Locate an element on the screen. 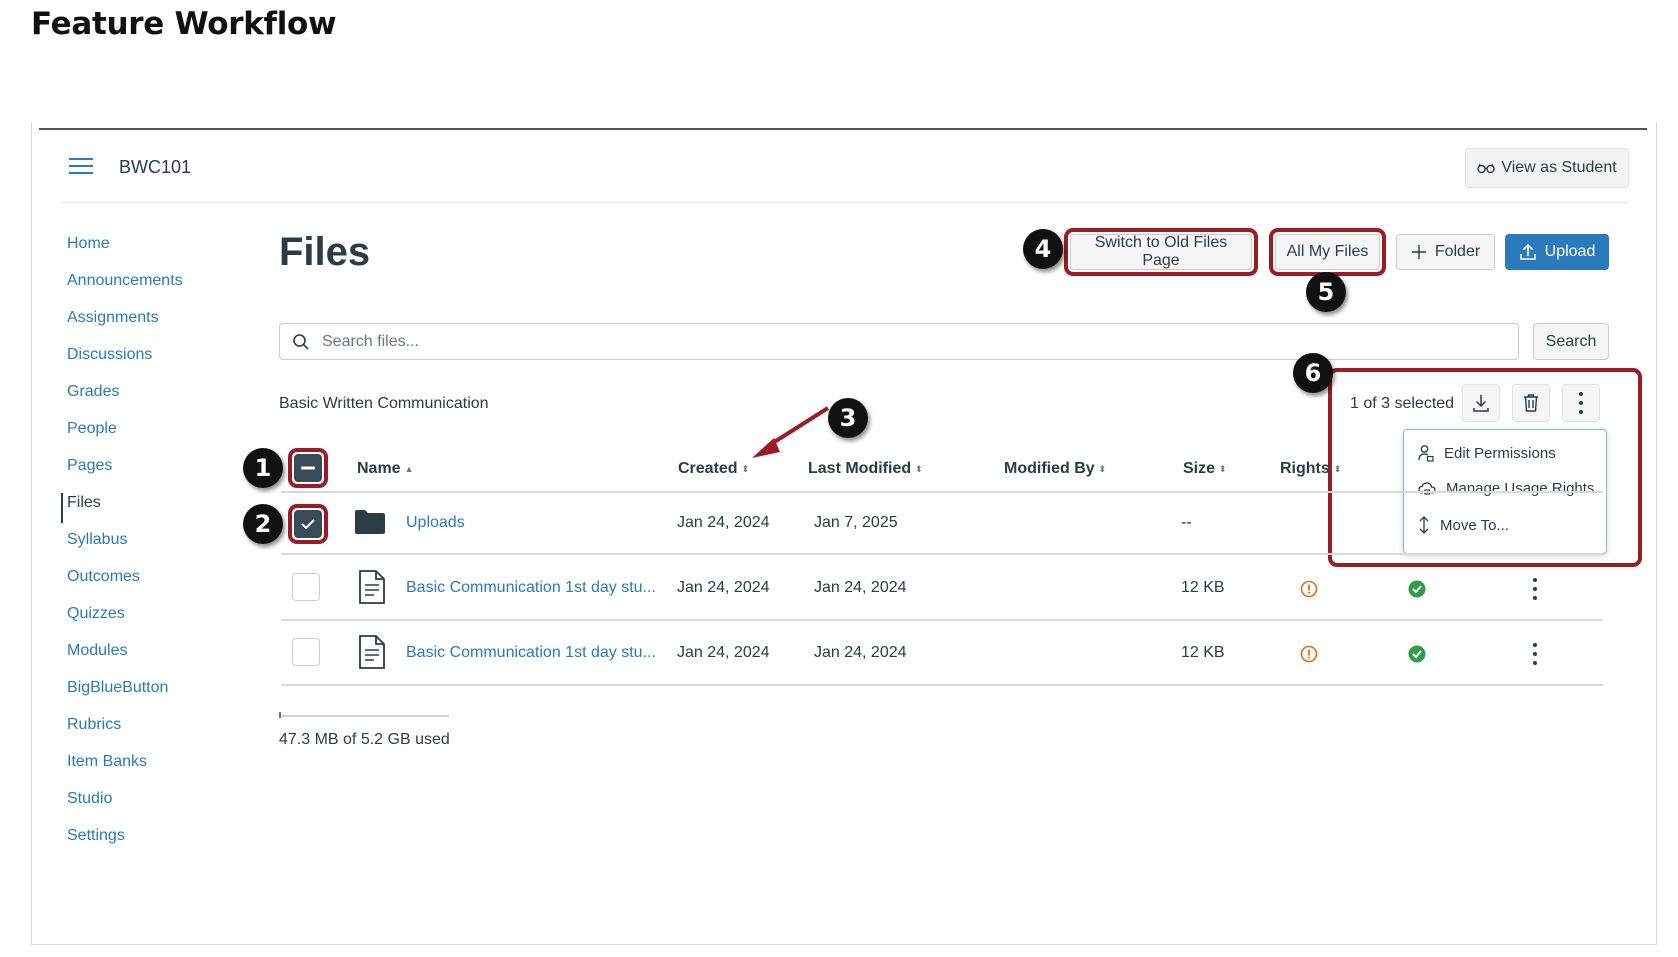 This screenshot has height=957, width=1678. column-header-name: Name ▲ is located at coordinates (385, 469).